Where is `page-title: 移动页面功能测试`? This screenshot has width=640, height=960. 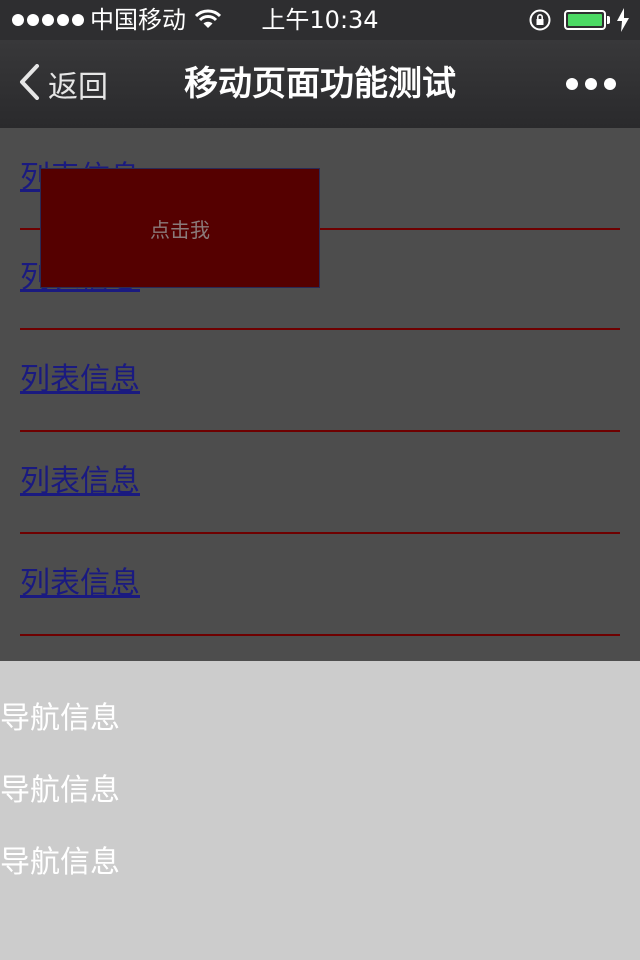 page-title: 移动页面功能测试 is located at coordinates (320, 84).